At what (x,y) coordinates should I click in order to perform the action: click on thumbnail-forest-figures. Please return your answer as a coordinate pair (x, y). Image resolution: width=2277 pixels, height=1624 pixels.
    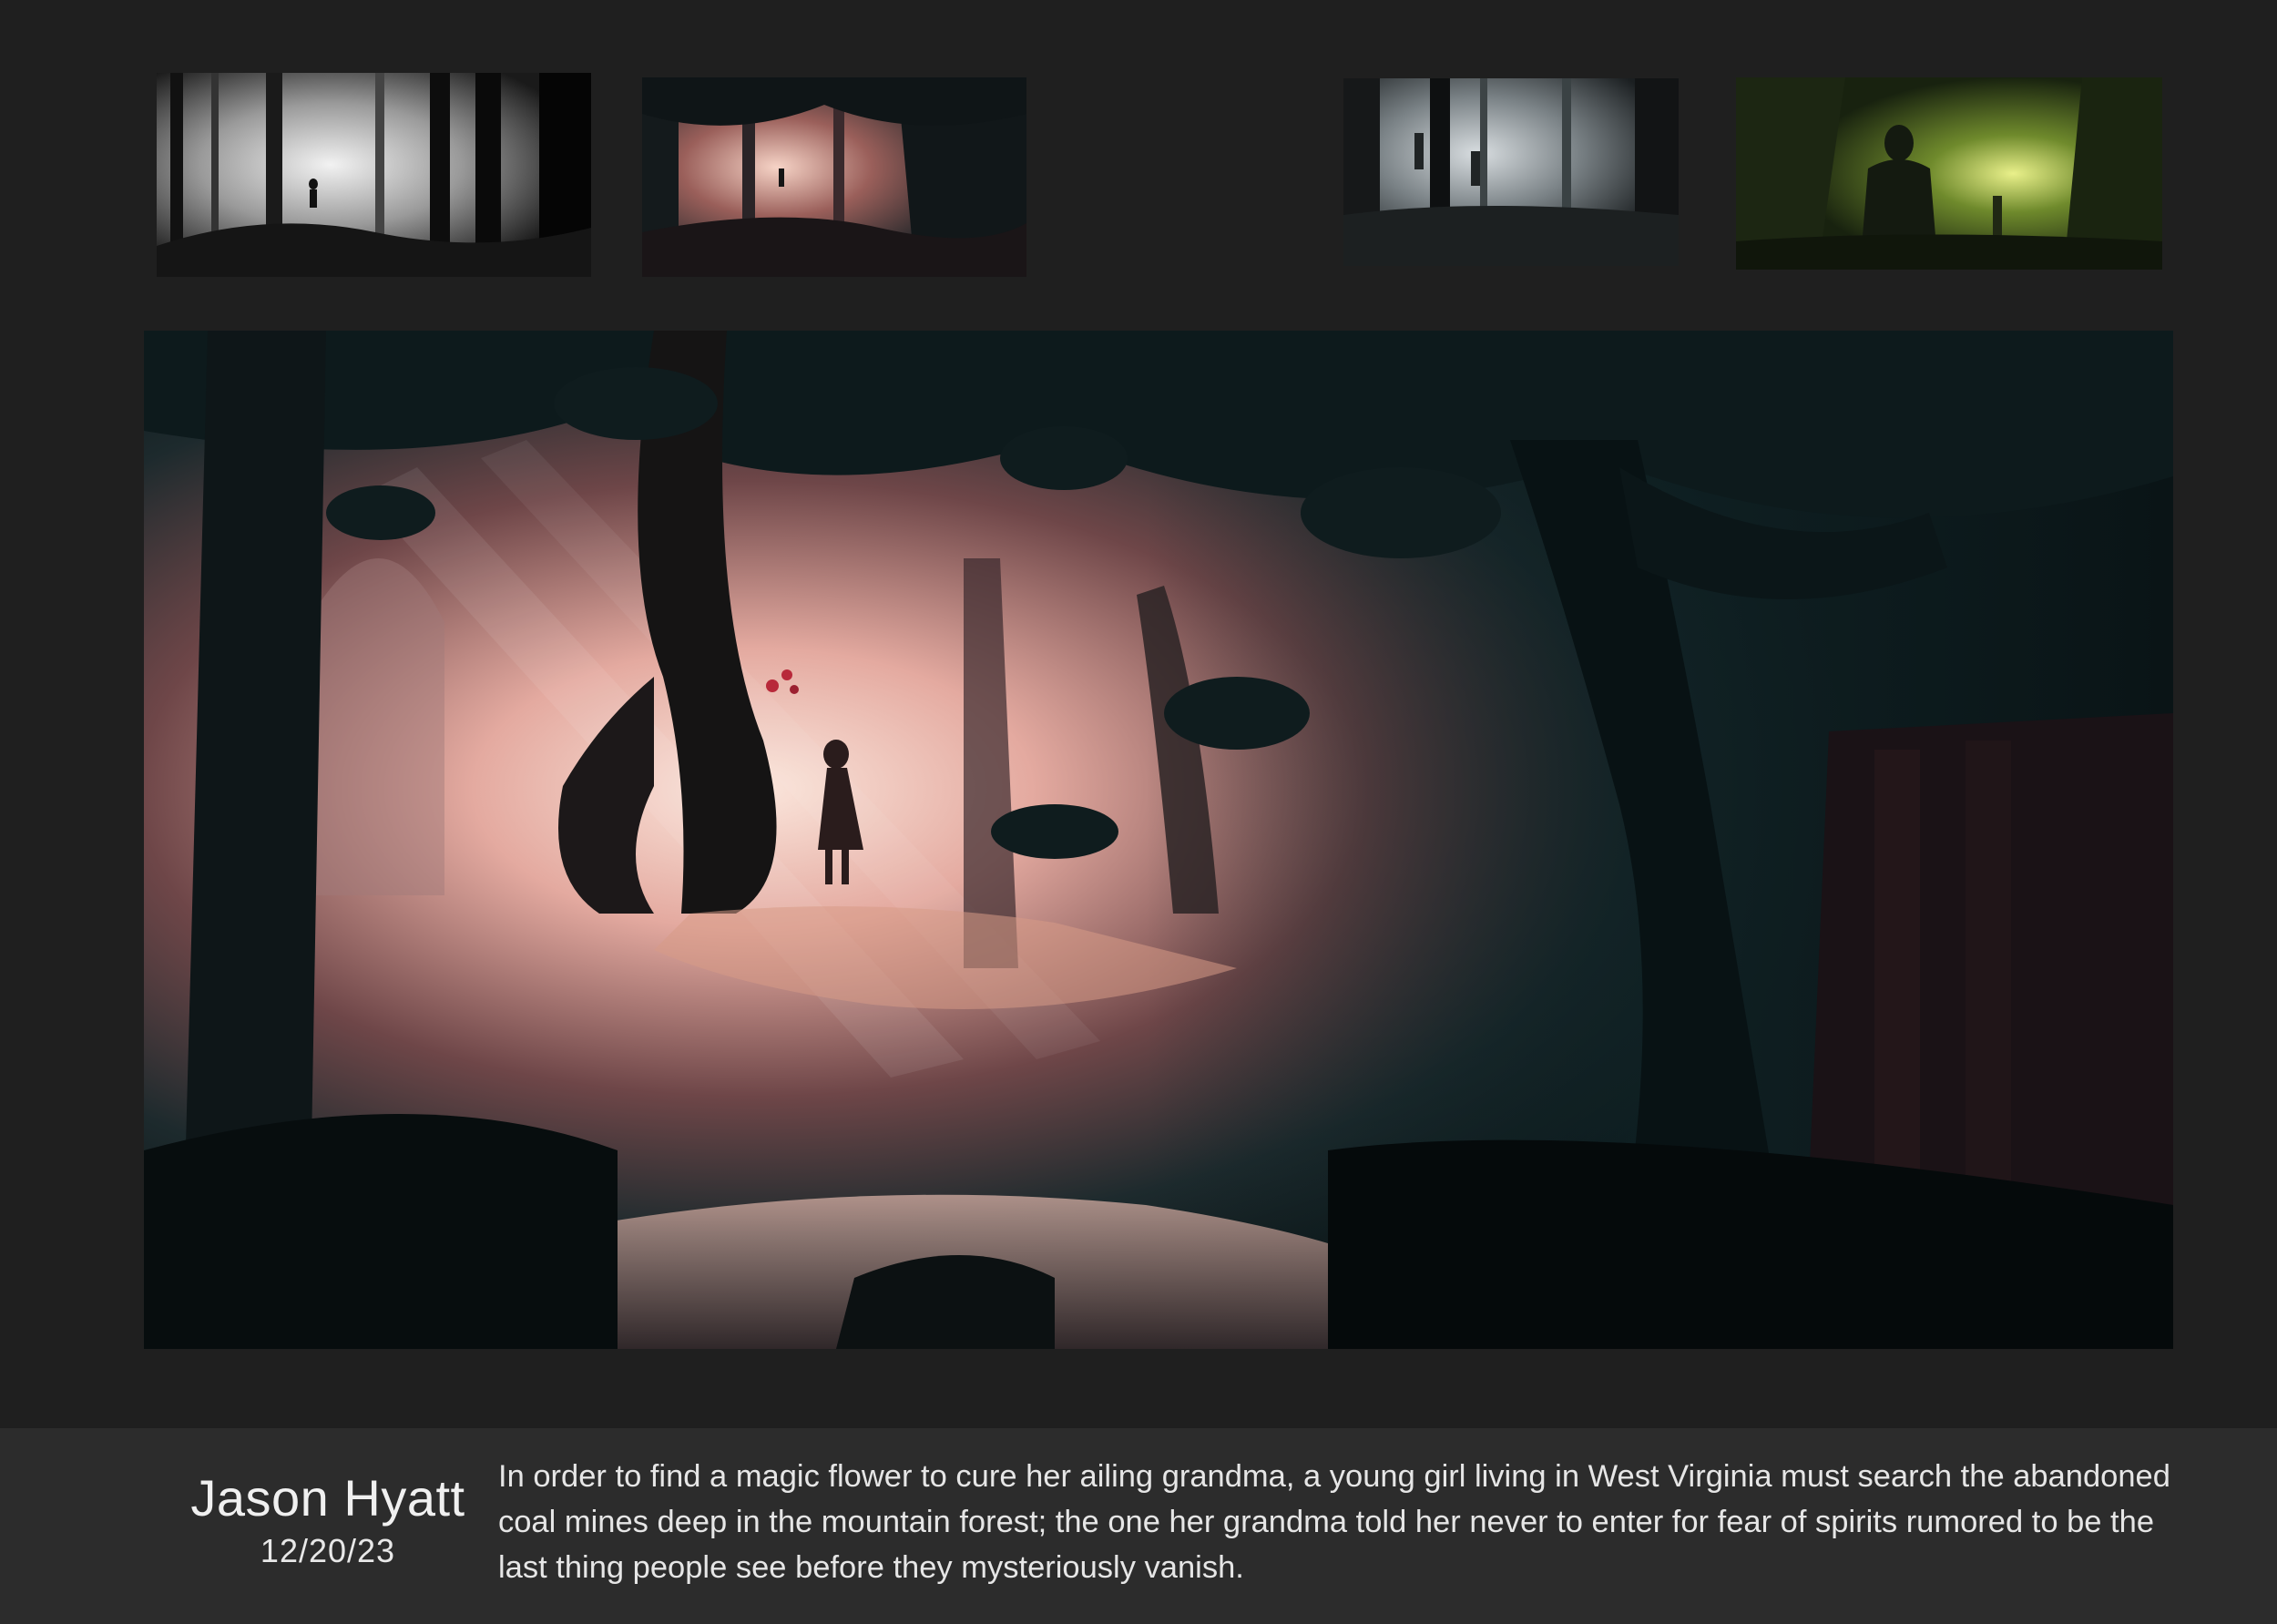
    Looking at the image, I should click on (1511, 172).